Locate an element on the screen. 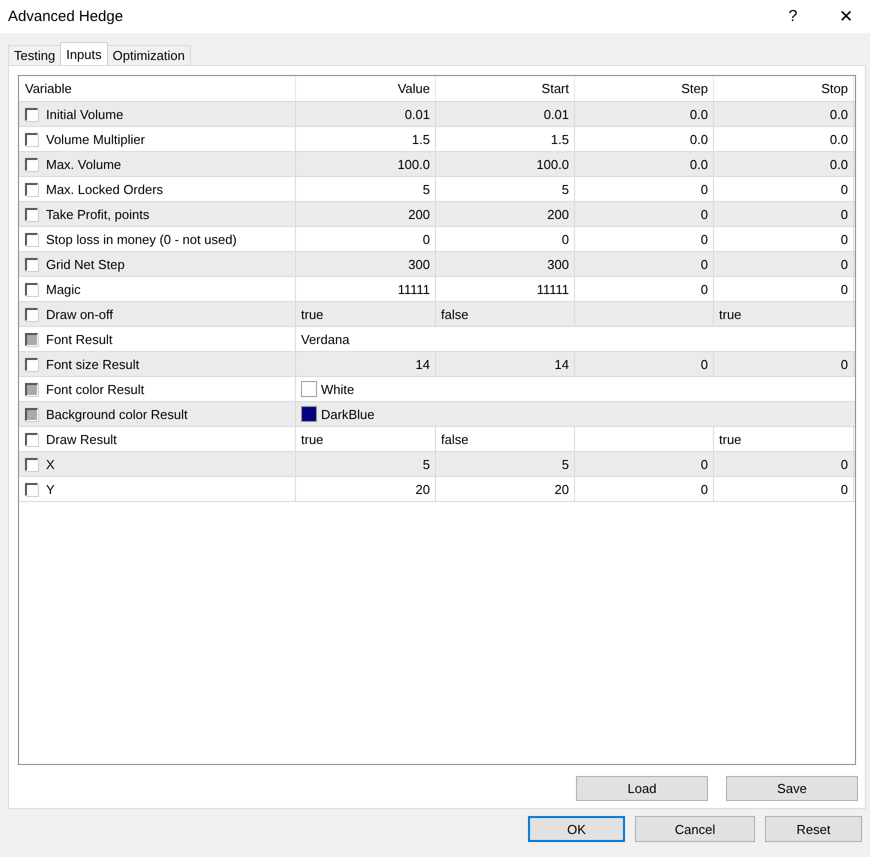  column-header: Value is located at coordinates (366, 88).